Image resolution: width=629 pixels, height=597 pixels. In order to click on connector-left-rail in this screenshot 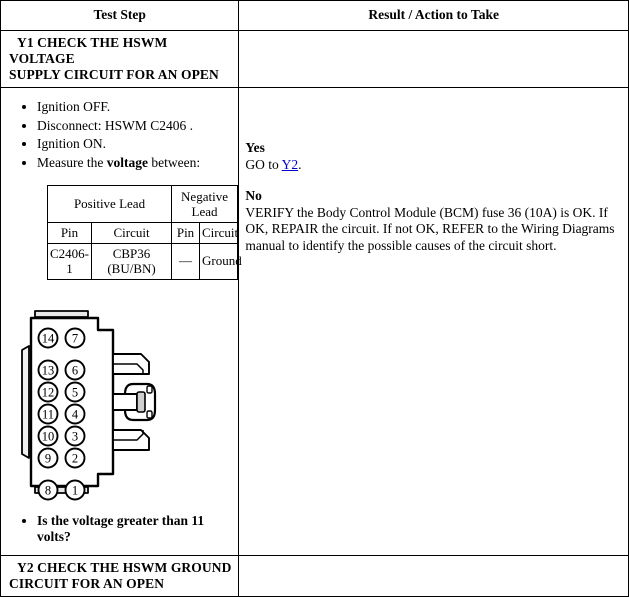, I will do `click(25, 401)`.